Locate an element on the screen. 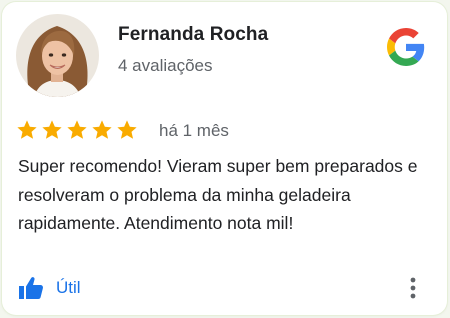  reviewer-name: Fernanda Rocha is located at coordinates (193, 35).